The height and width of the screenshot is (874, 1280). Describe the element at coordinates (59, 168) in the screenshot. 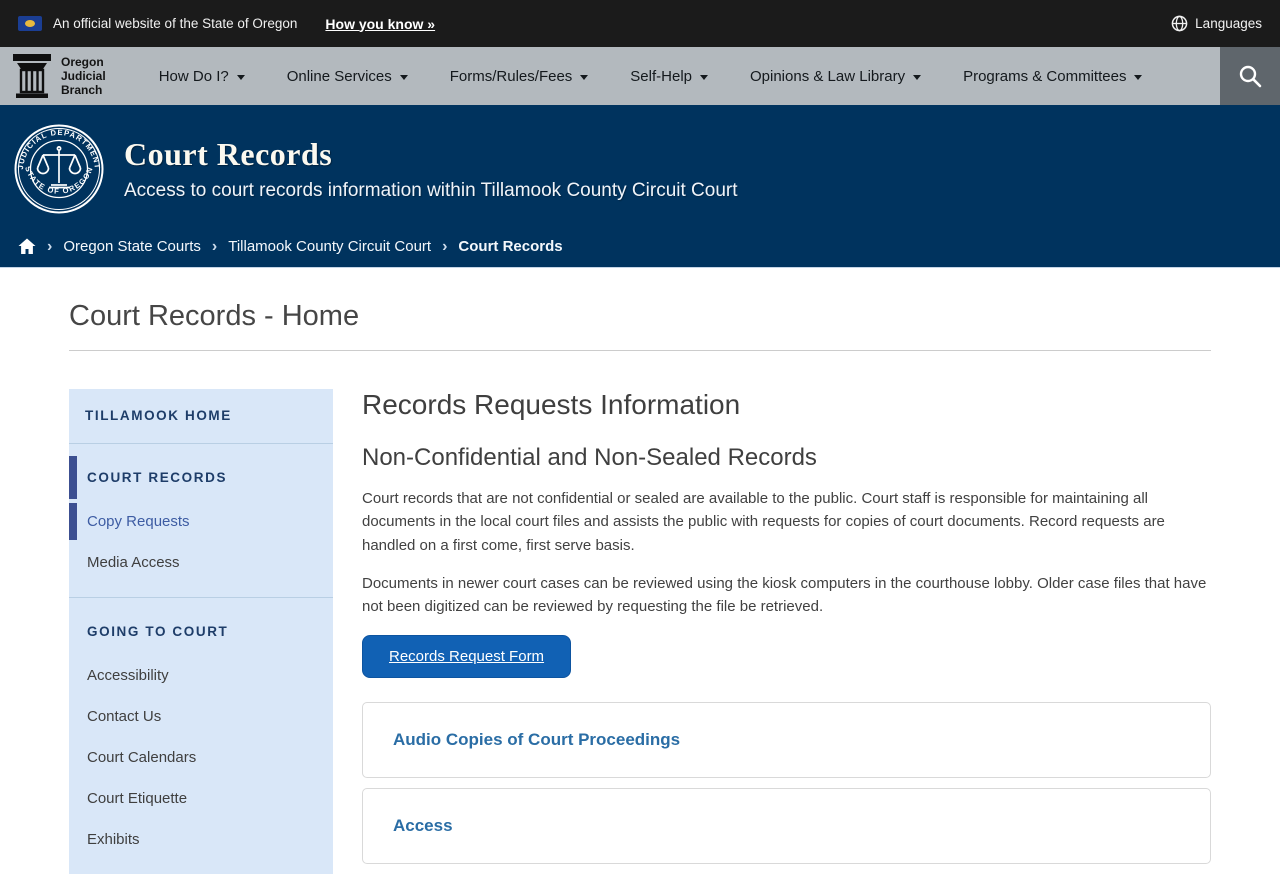

I see `judicial-department-seal: JUDICIAL DEPARTMENT STATE OF OREGON` at that location.